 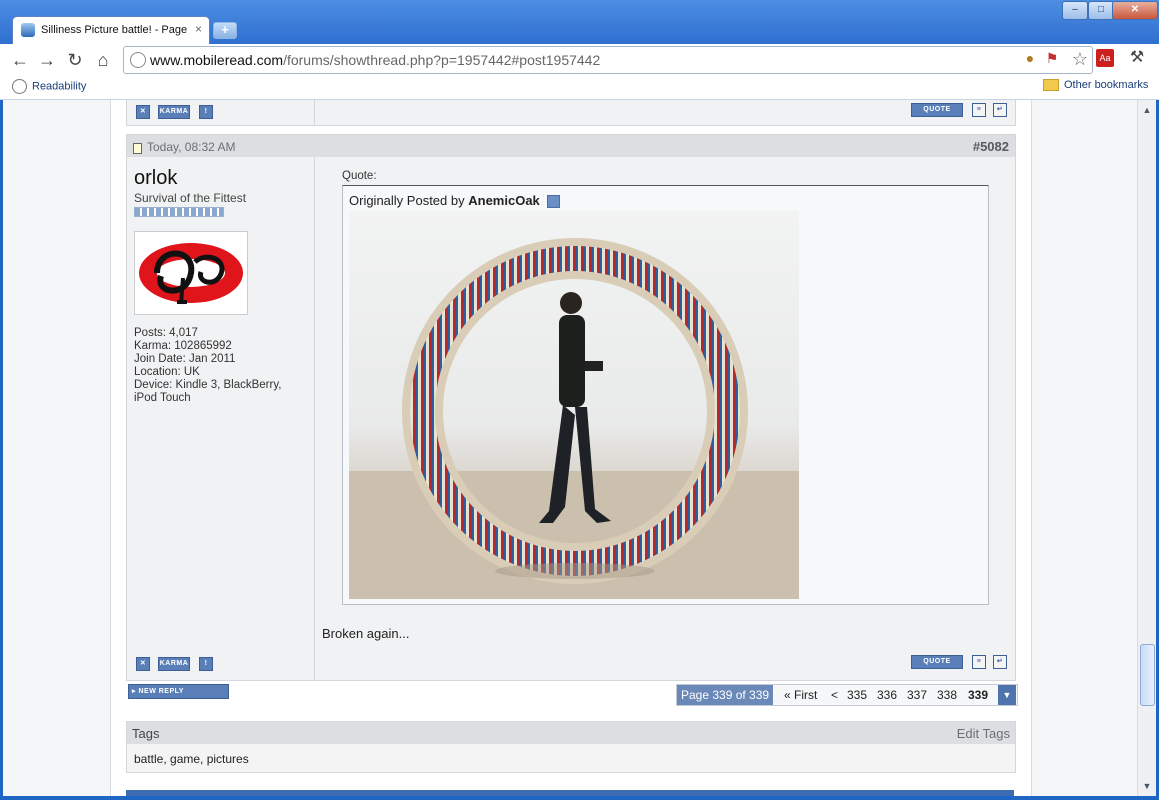 I want to click on pdf-extension-icon: Aa, so click(x=1105, y=58).